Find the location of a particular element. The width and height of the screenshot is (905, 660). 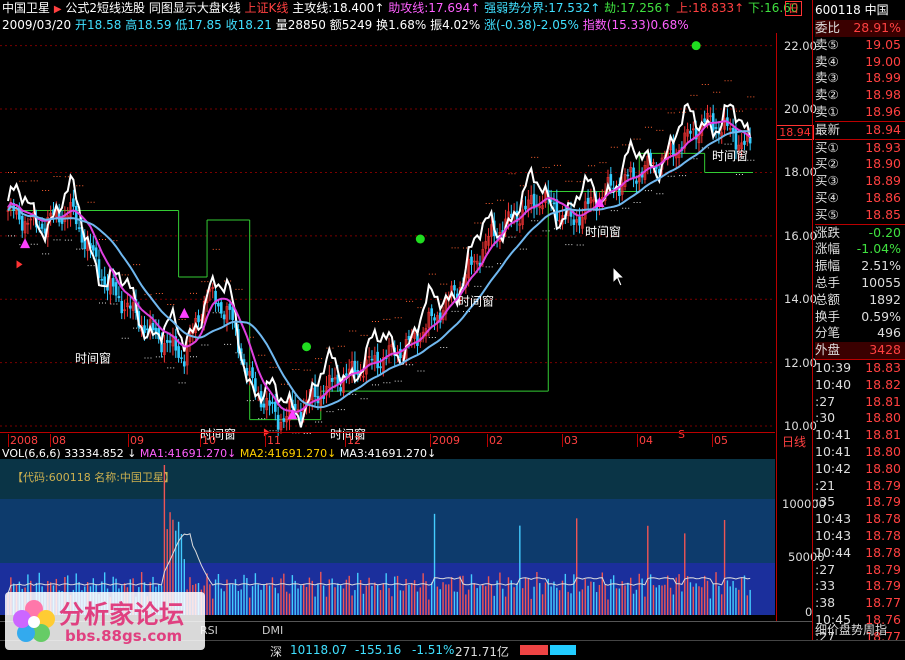

bid-label: 买③ is located at coordinates (827, 181).